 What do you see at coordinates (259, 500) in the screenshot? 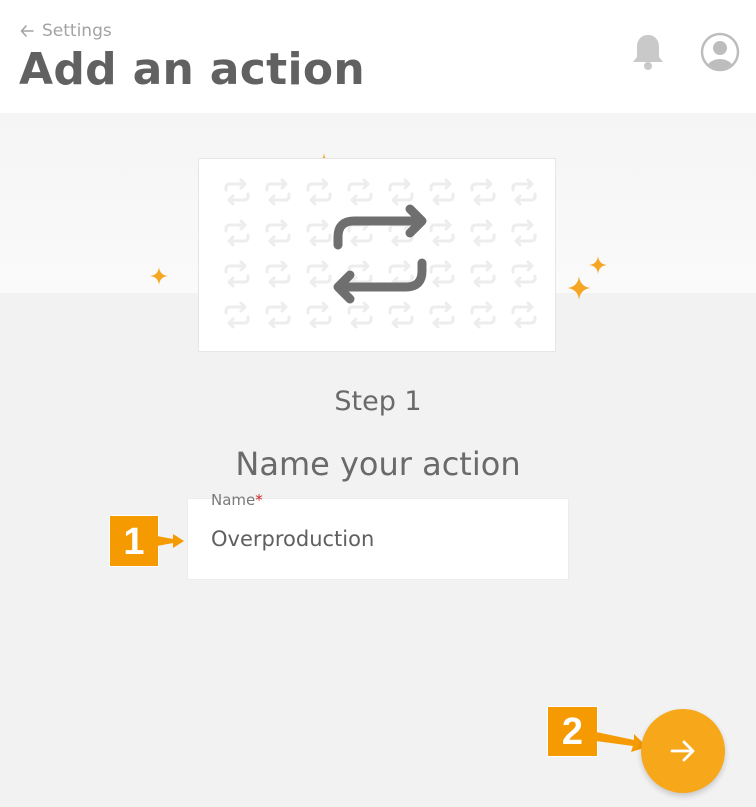
I see `required-marker: *` at bounding box center [259, 500].